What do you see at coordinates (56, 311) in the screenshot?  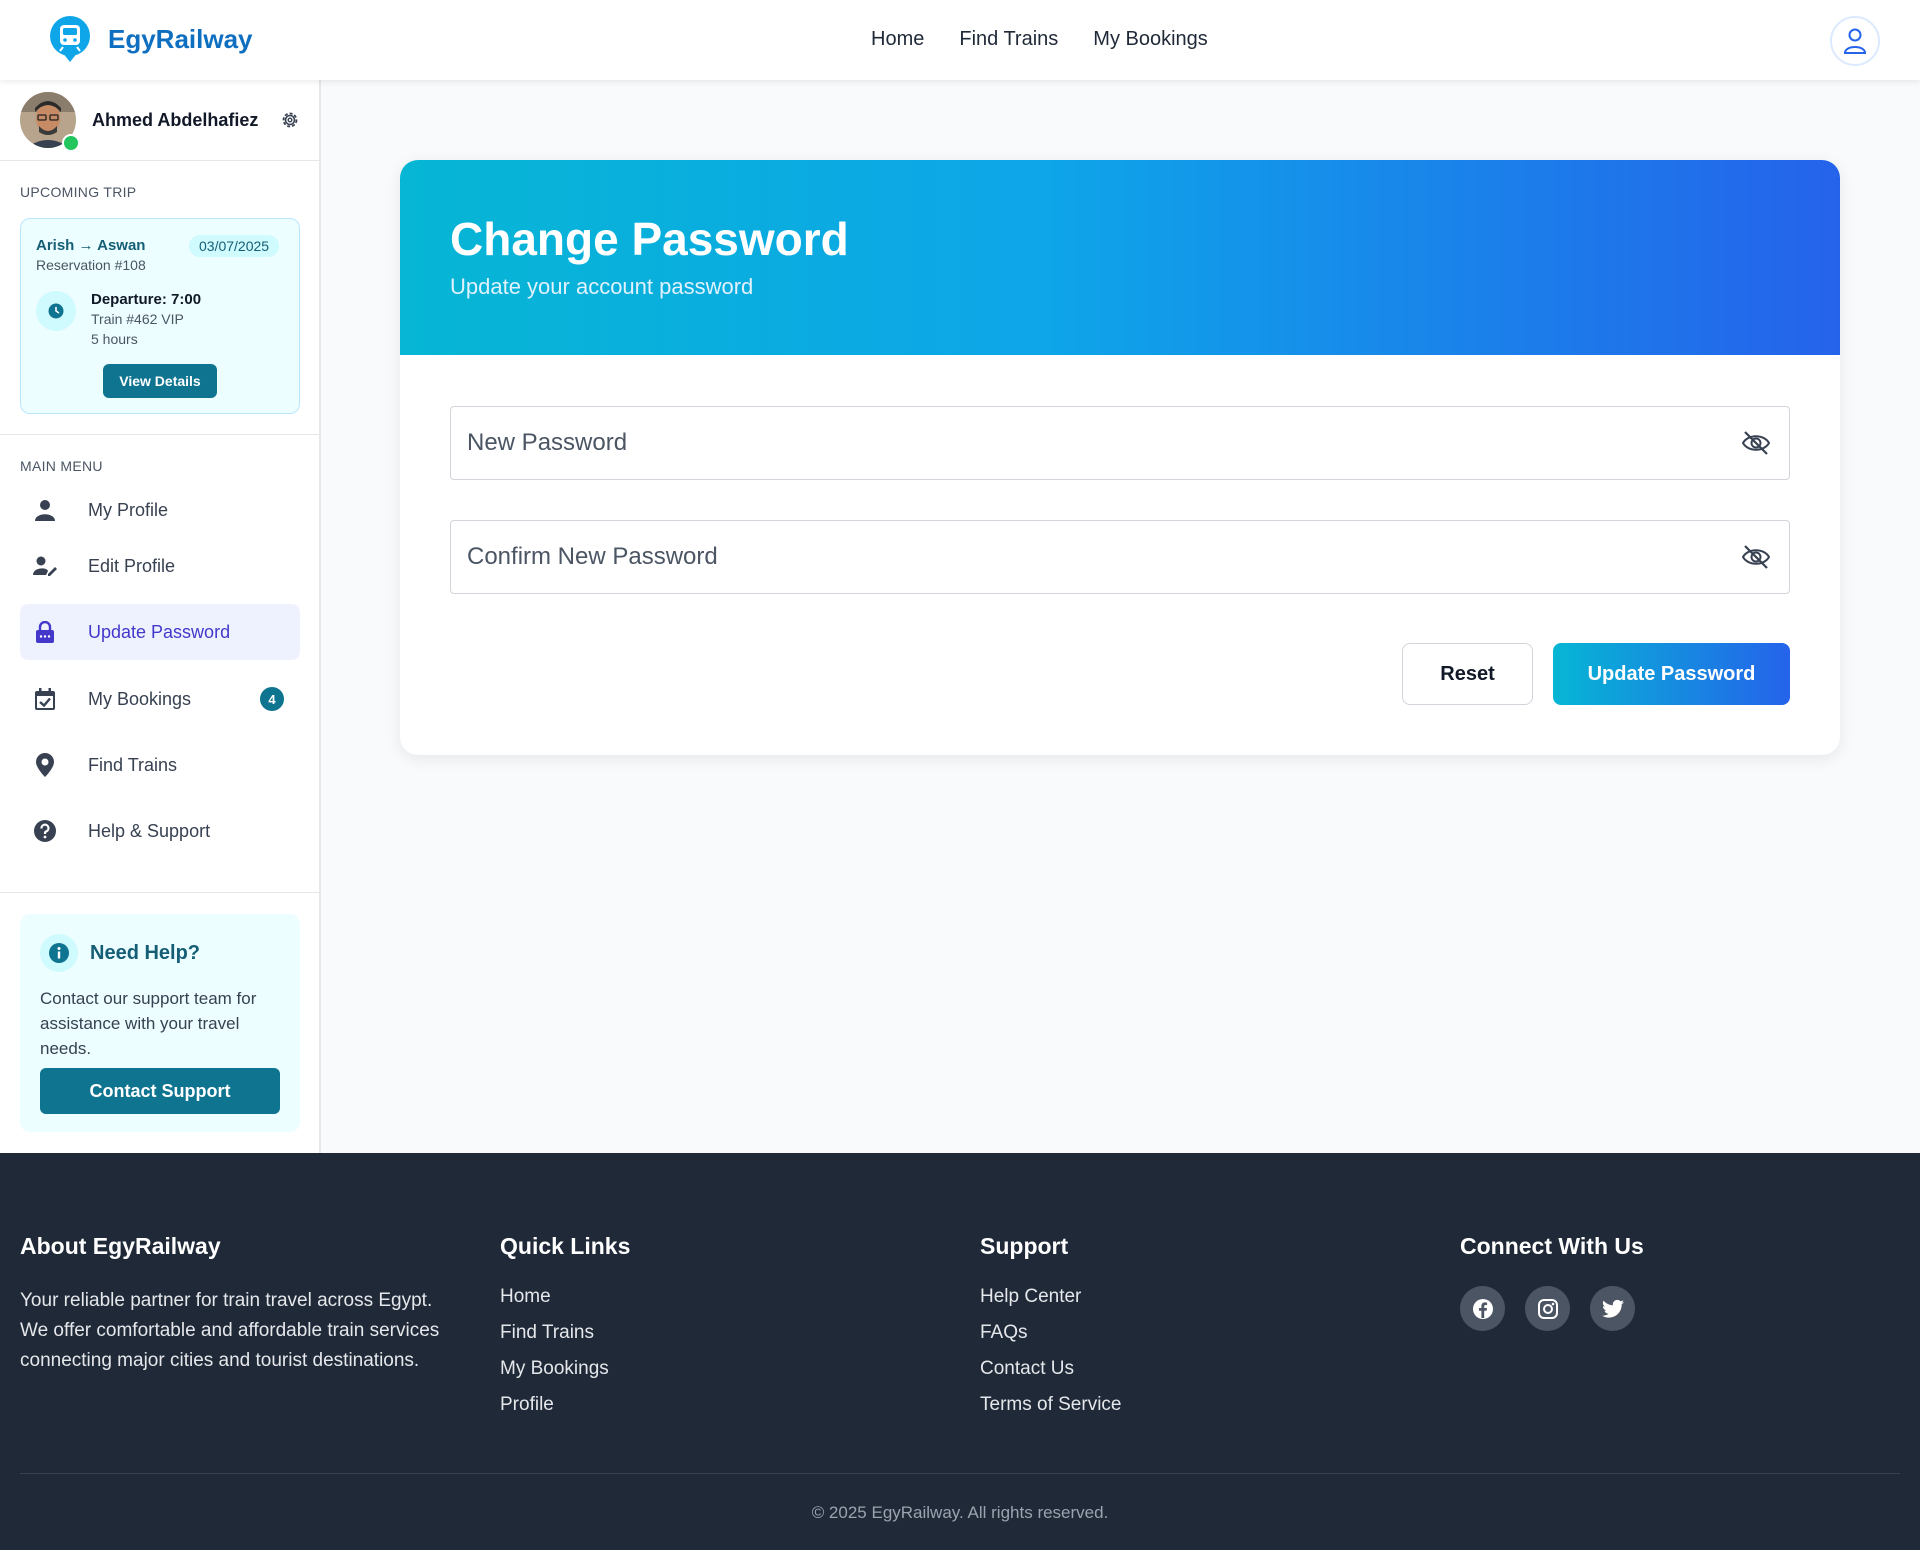 I see `clock-icon` at bounding box center [56, 311].